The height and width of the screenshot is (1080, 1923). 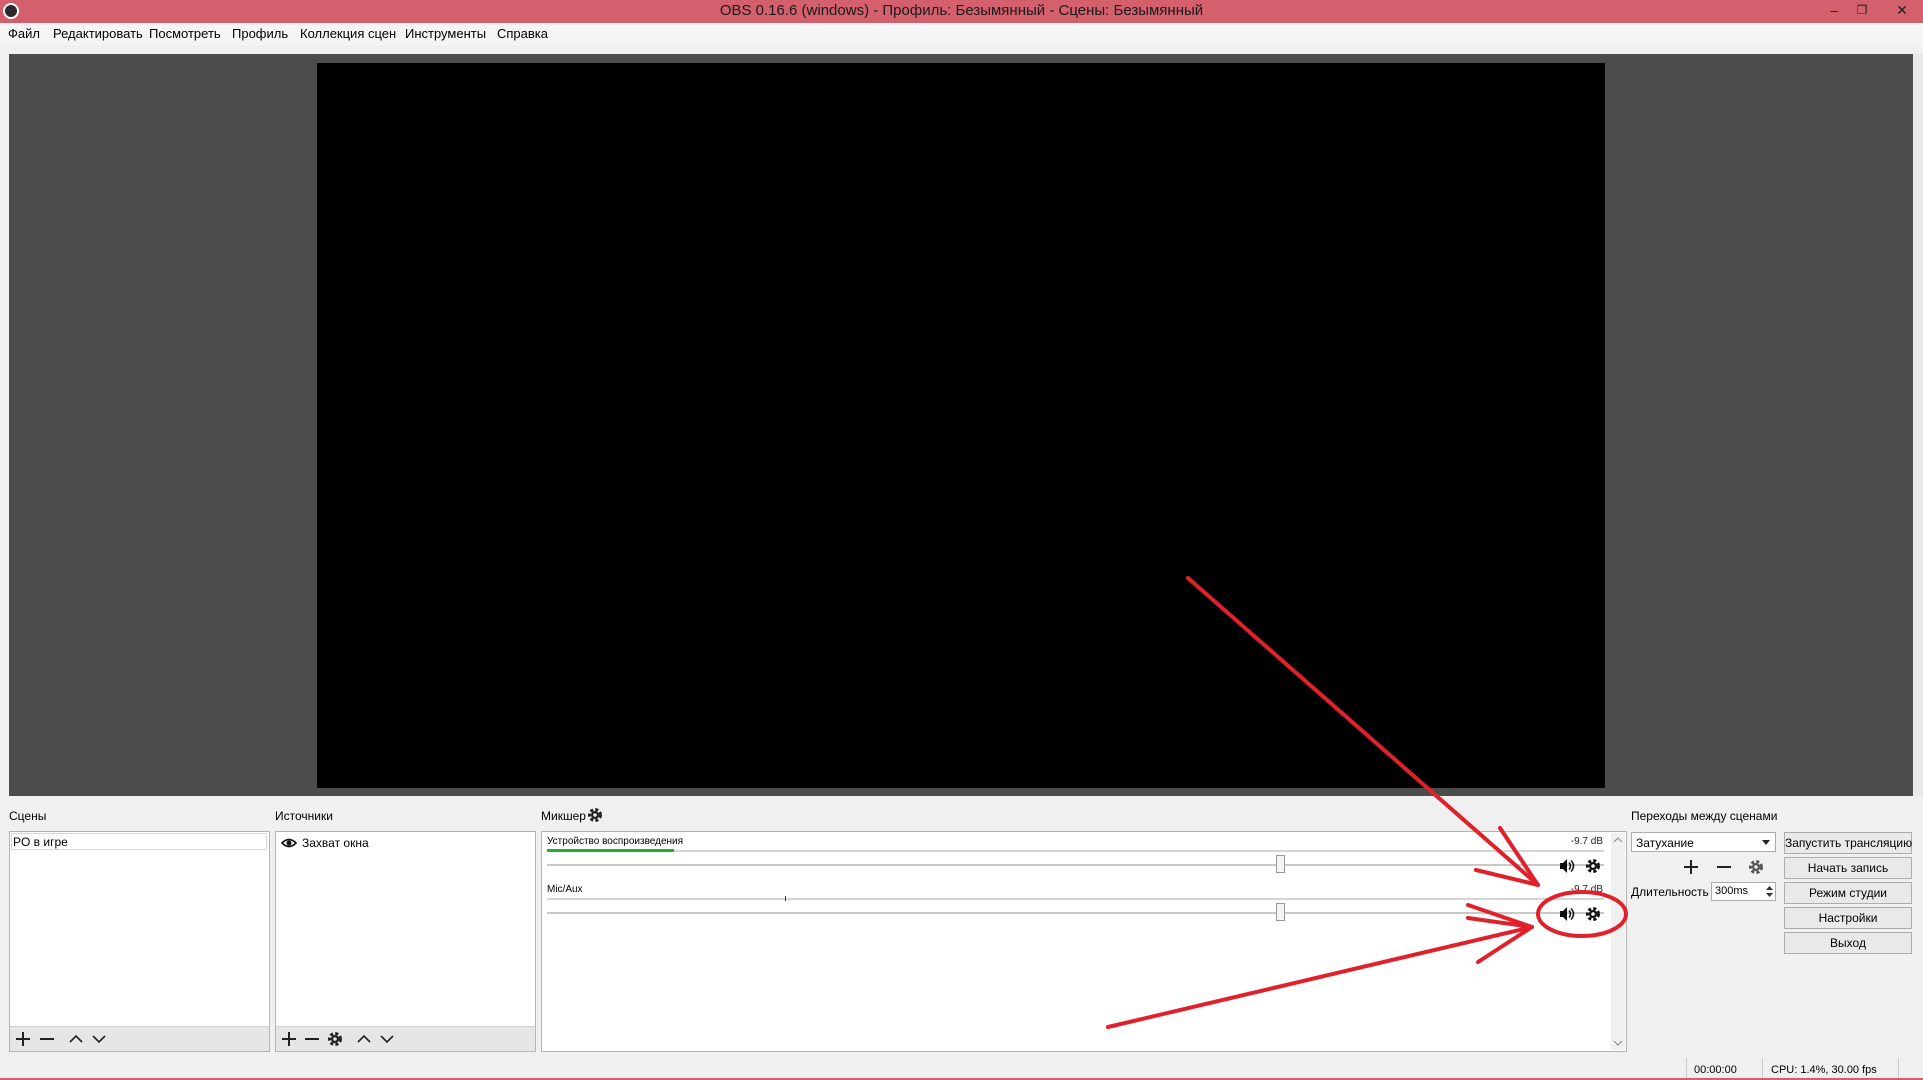 What do you see at coordinates (1582, 914) in the screenshot?
I see `annotation-circle` at bounding box center [1582, 914].